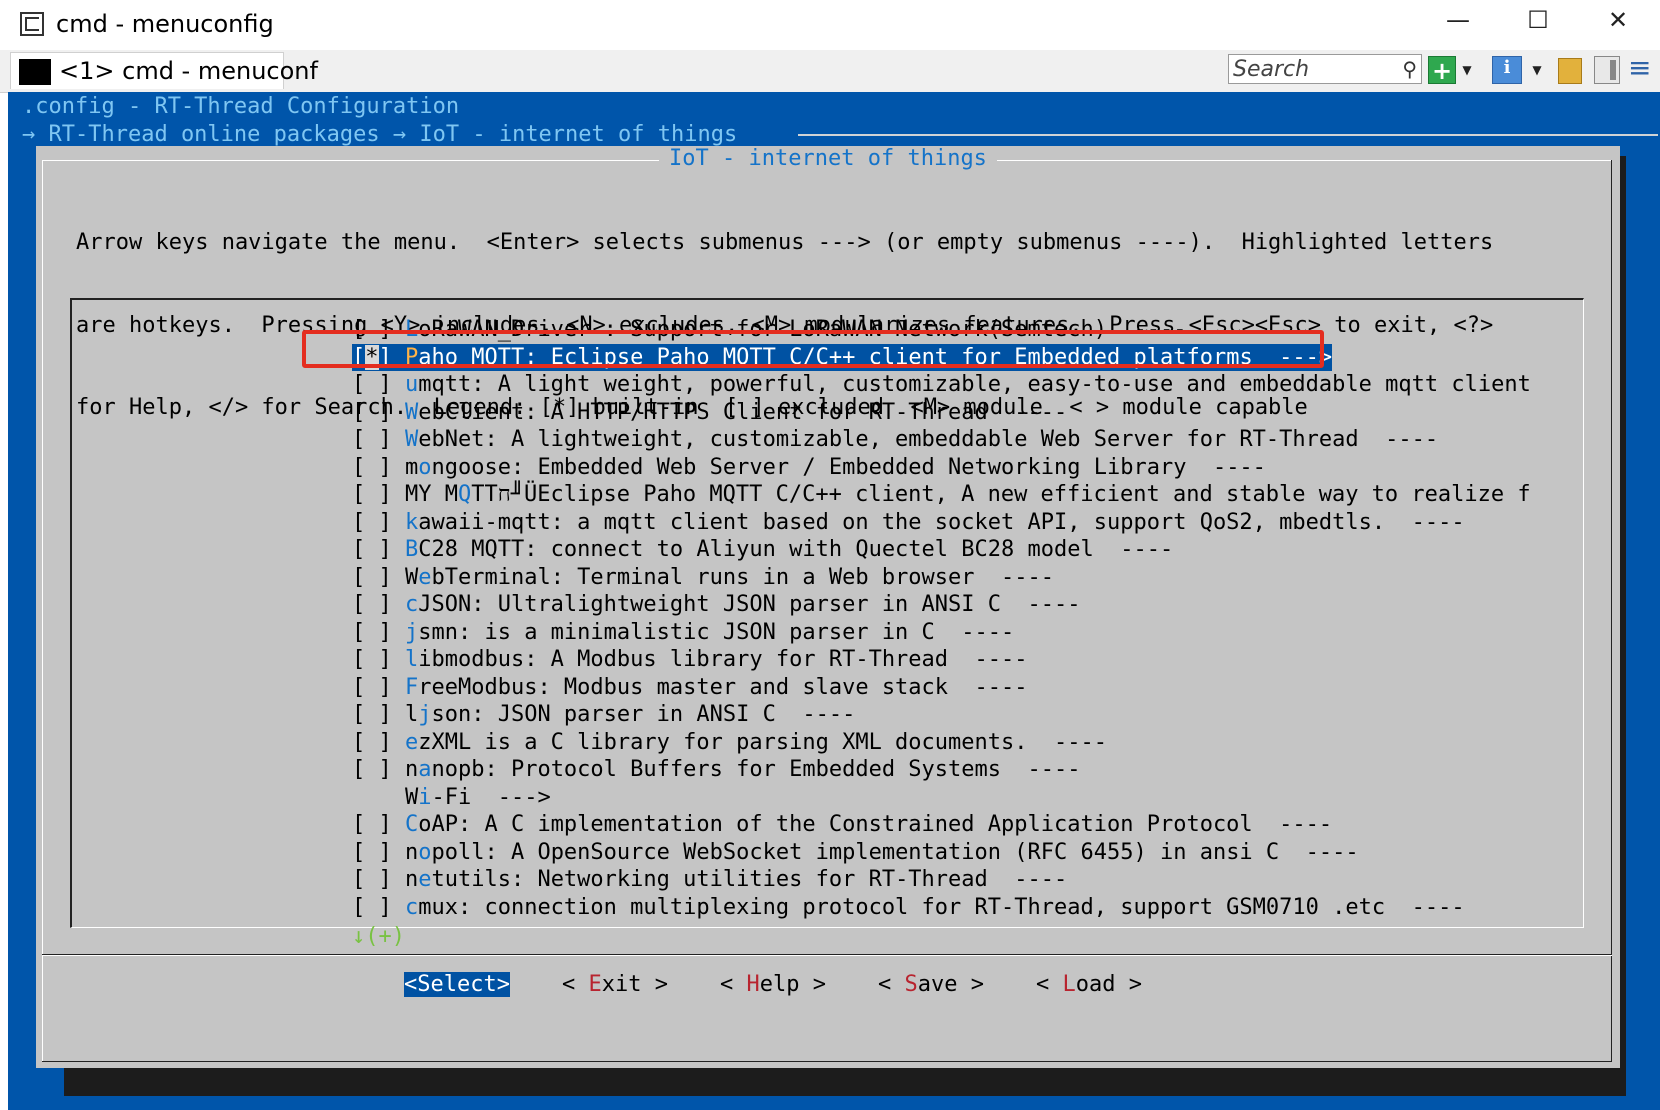  Describe the element at coordinates (431, 494) in the screenshot. I see `item-label-start: MY M` at that location.